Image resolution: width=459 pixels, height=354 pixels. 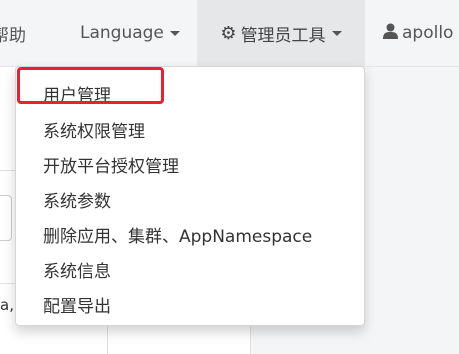 What do you see at coordinates (90, 85) in the screenshot?
I see `highlight-annotation` at bounding box center [90, 85].